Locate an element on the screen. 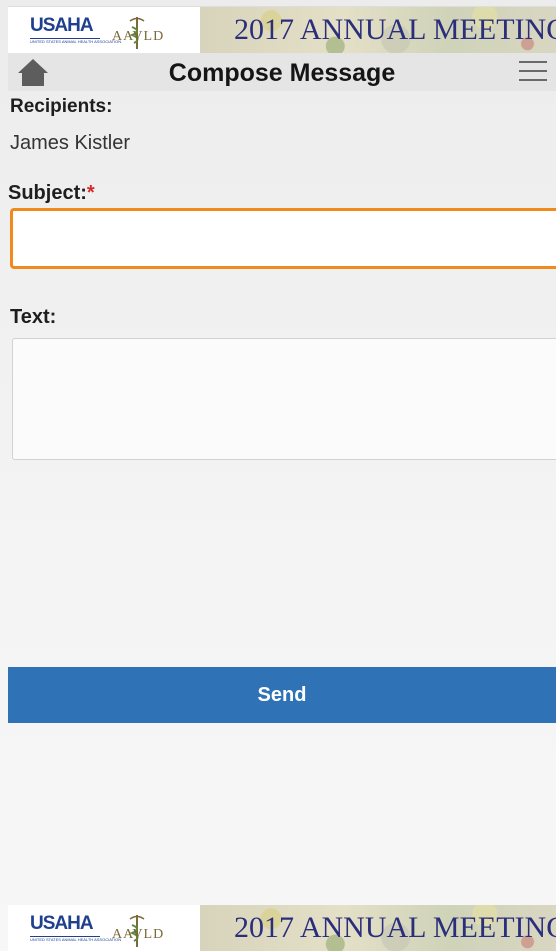 Image resolution: width=556 pixels, height=951 pixels. event-banner-image: 2017 ANNUAL MEETING is located at coordinates (378, 30).